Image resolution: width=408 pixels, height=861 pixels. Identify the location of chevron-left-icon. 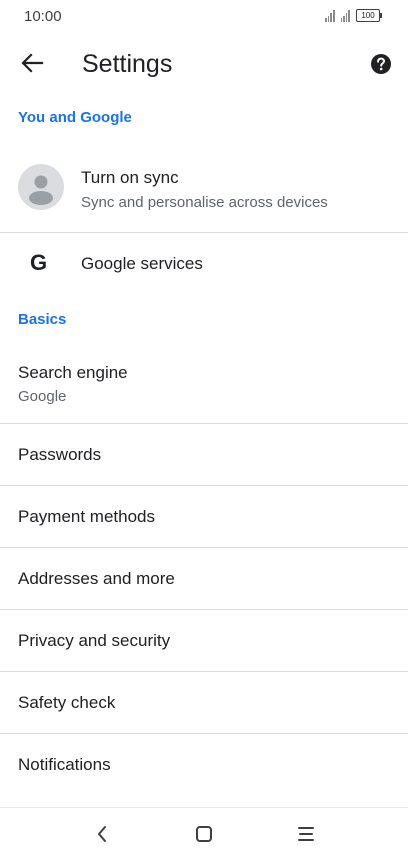
(102, 834).